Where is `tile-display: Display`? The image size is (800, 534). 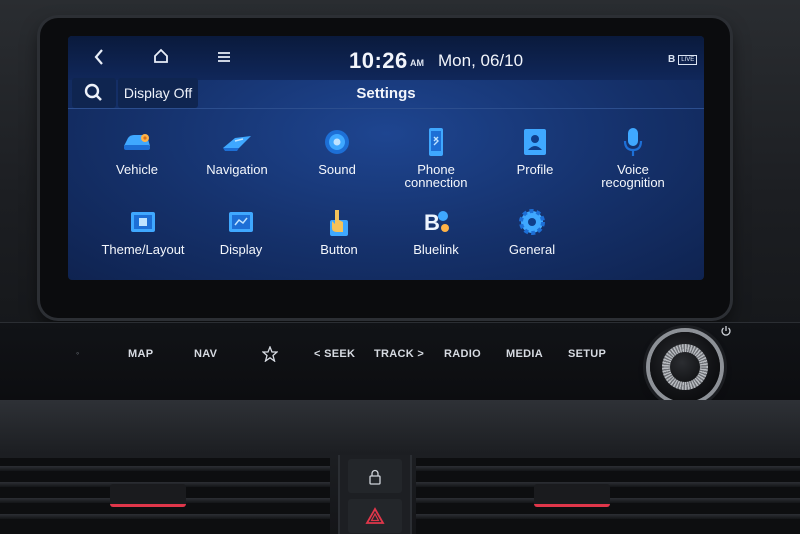
tile-display: Display is located at coordinates (241, 231).